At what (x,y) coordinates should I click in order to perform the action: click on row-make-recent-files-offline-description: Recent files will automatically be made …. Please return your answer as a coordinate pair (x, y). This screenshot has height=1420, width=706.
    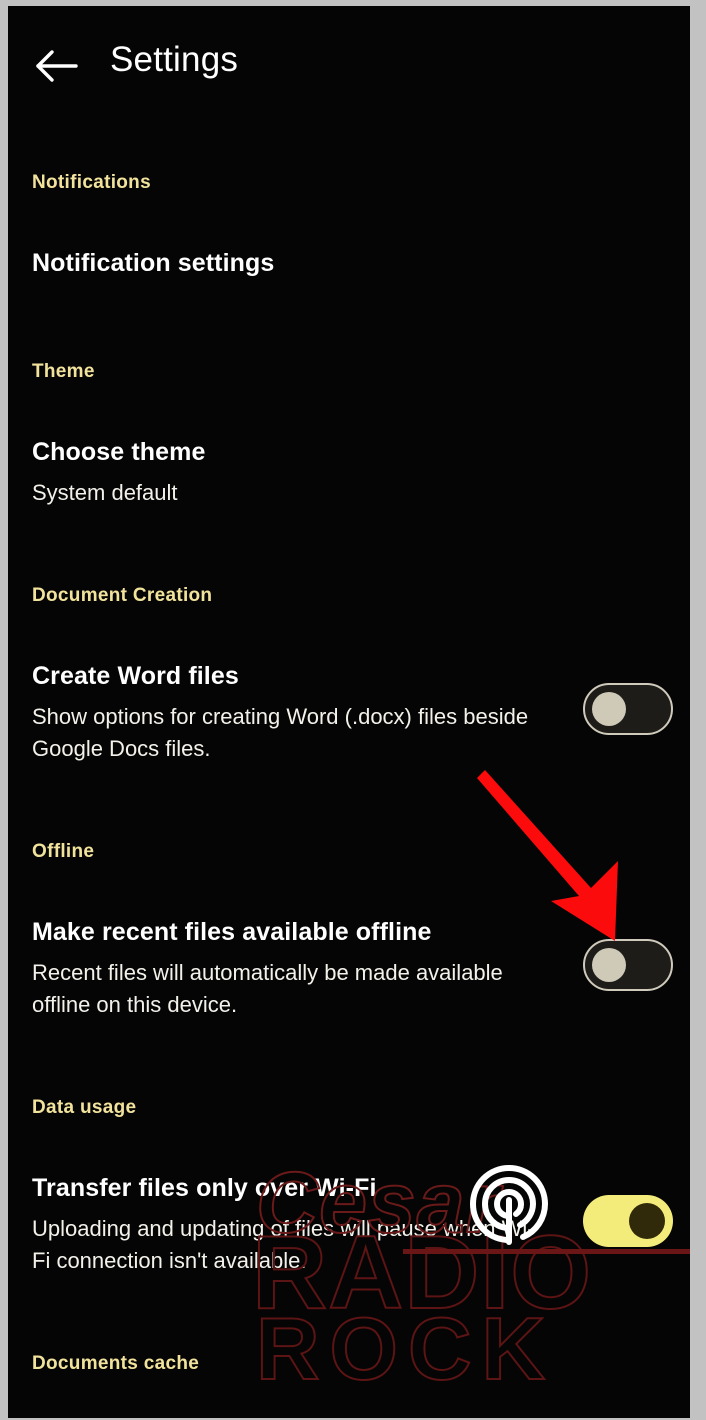
    Looking at the image, I should click on (267, 988).